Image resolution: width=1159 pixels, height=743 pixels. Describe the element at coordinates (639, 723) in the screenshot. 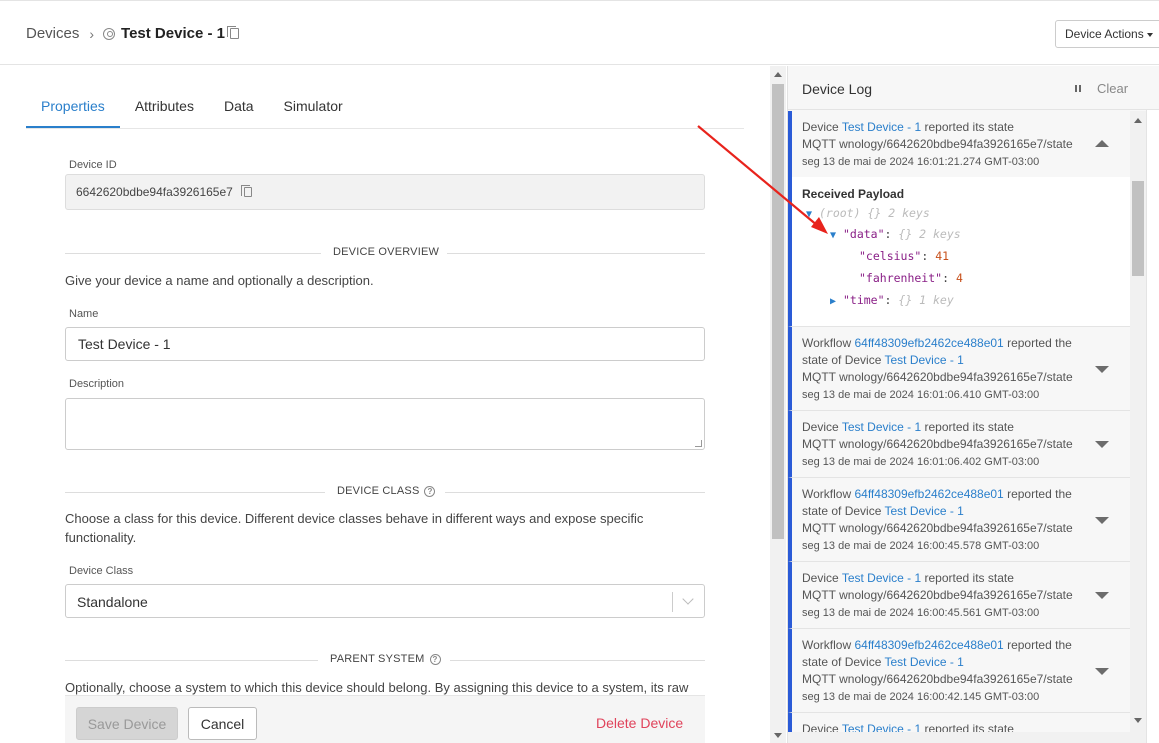

I see `delete-device-button: Delete Device` at that location.